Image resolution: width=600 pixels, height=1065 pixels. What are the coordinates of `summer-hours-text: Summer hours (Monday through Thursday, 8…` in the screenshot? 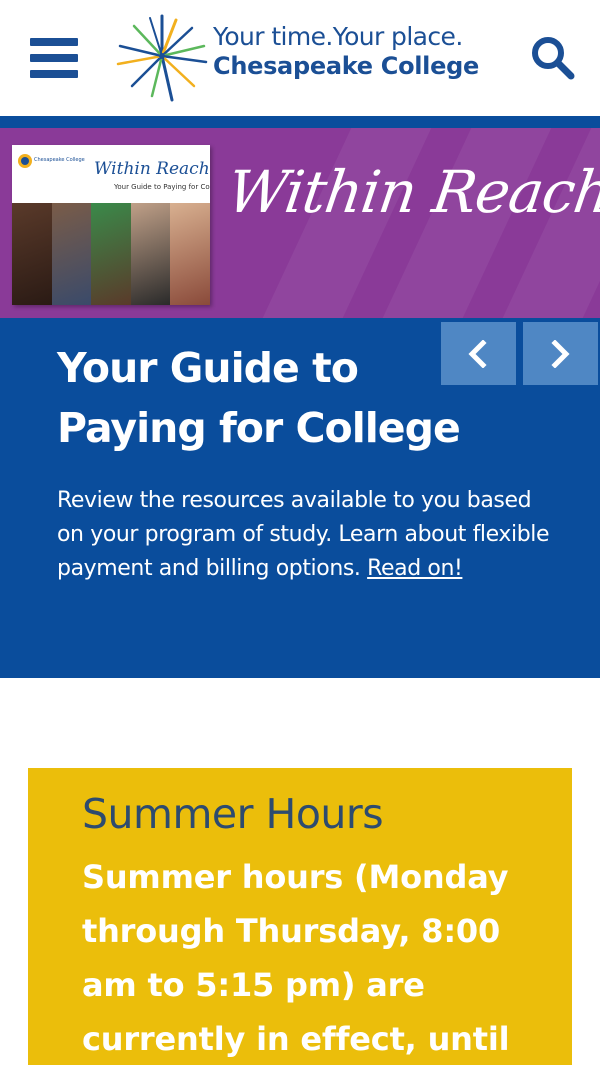 It's located at (296, 958).